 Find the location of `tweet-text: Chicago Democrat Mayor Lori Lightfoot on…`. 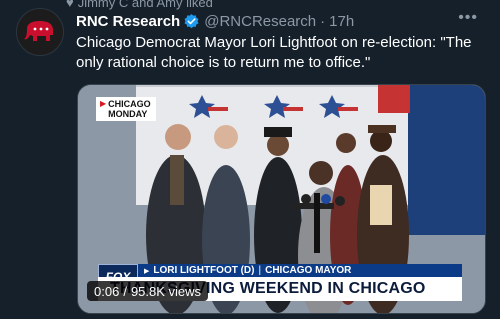

tweet-text: Chicago Democrat Mayor Lori Lightfoot on… is located at coordinates (274, 52).